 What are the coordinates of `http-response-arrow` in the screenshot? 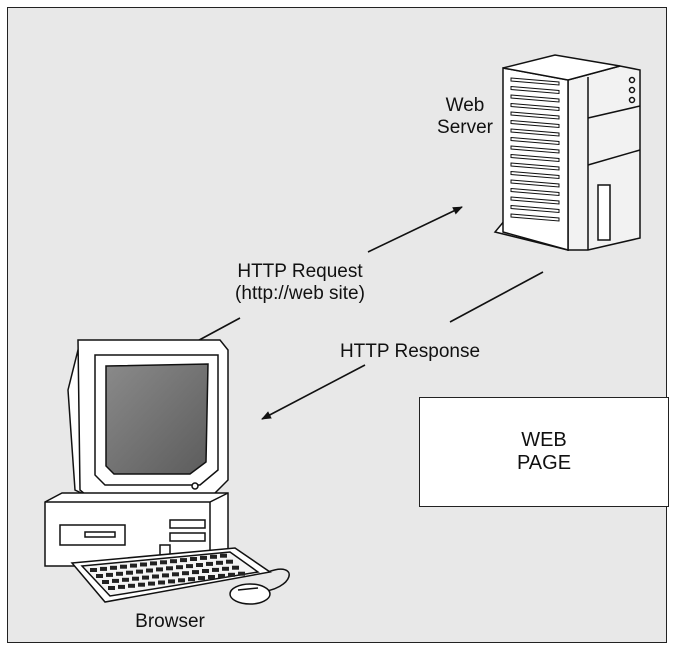 It's located at (313, 392).